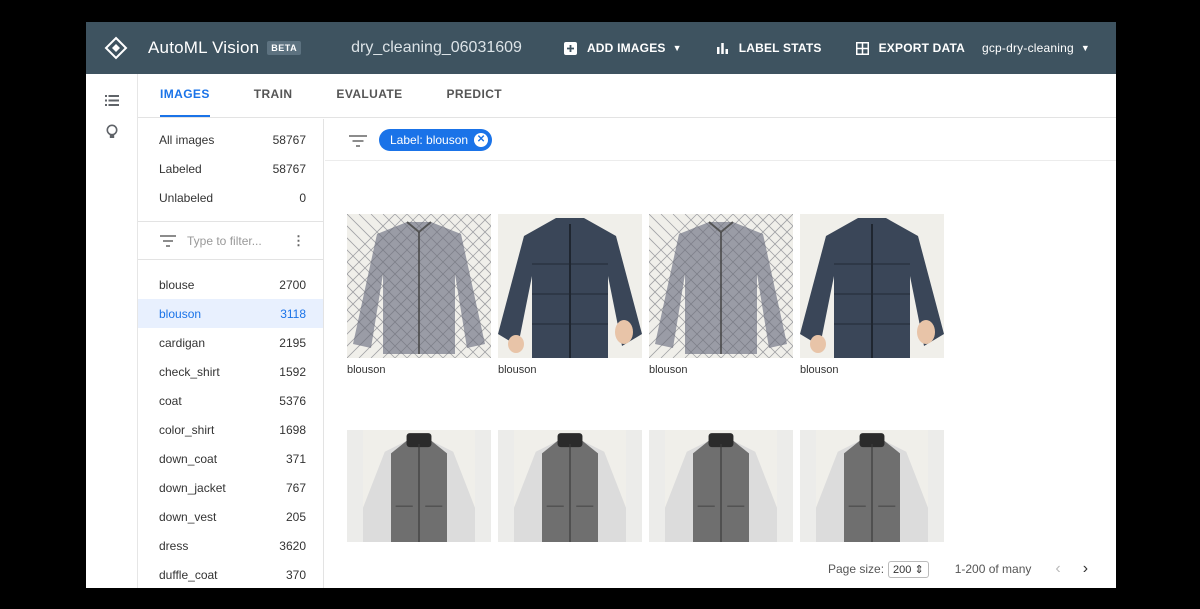 This screenshot has width=1200, height=609. Describe the element at coordinates (230, 284) in the screenshot. I see `label-item-blouse: blouse 2700` at that location.